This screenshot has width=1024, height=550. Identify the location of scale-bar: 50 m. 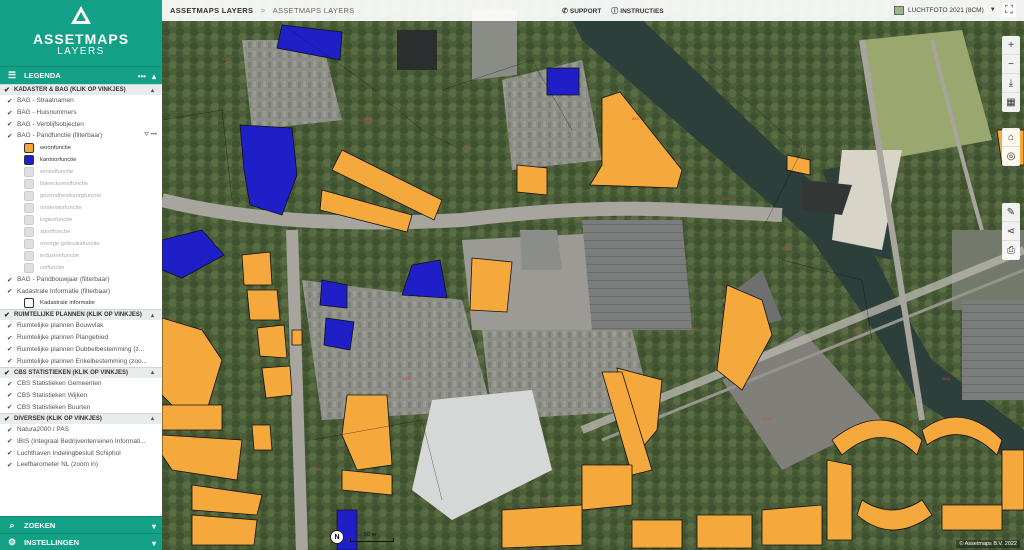
(372, 537).